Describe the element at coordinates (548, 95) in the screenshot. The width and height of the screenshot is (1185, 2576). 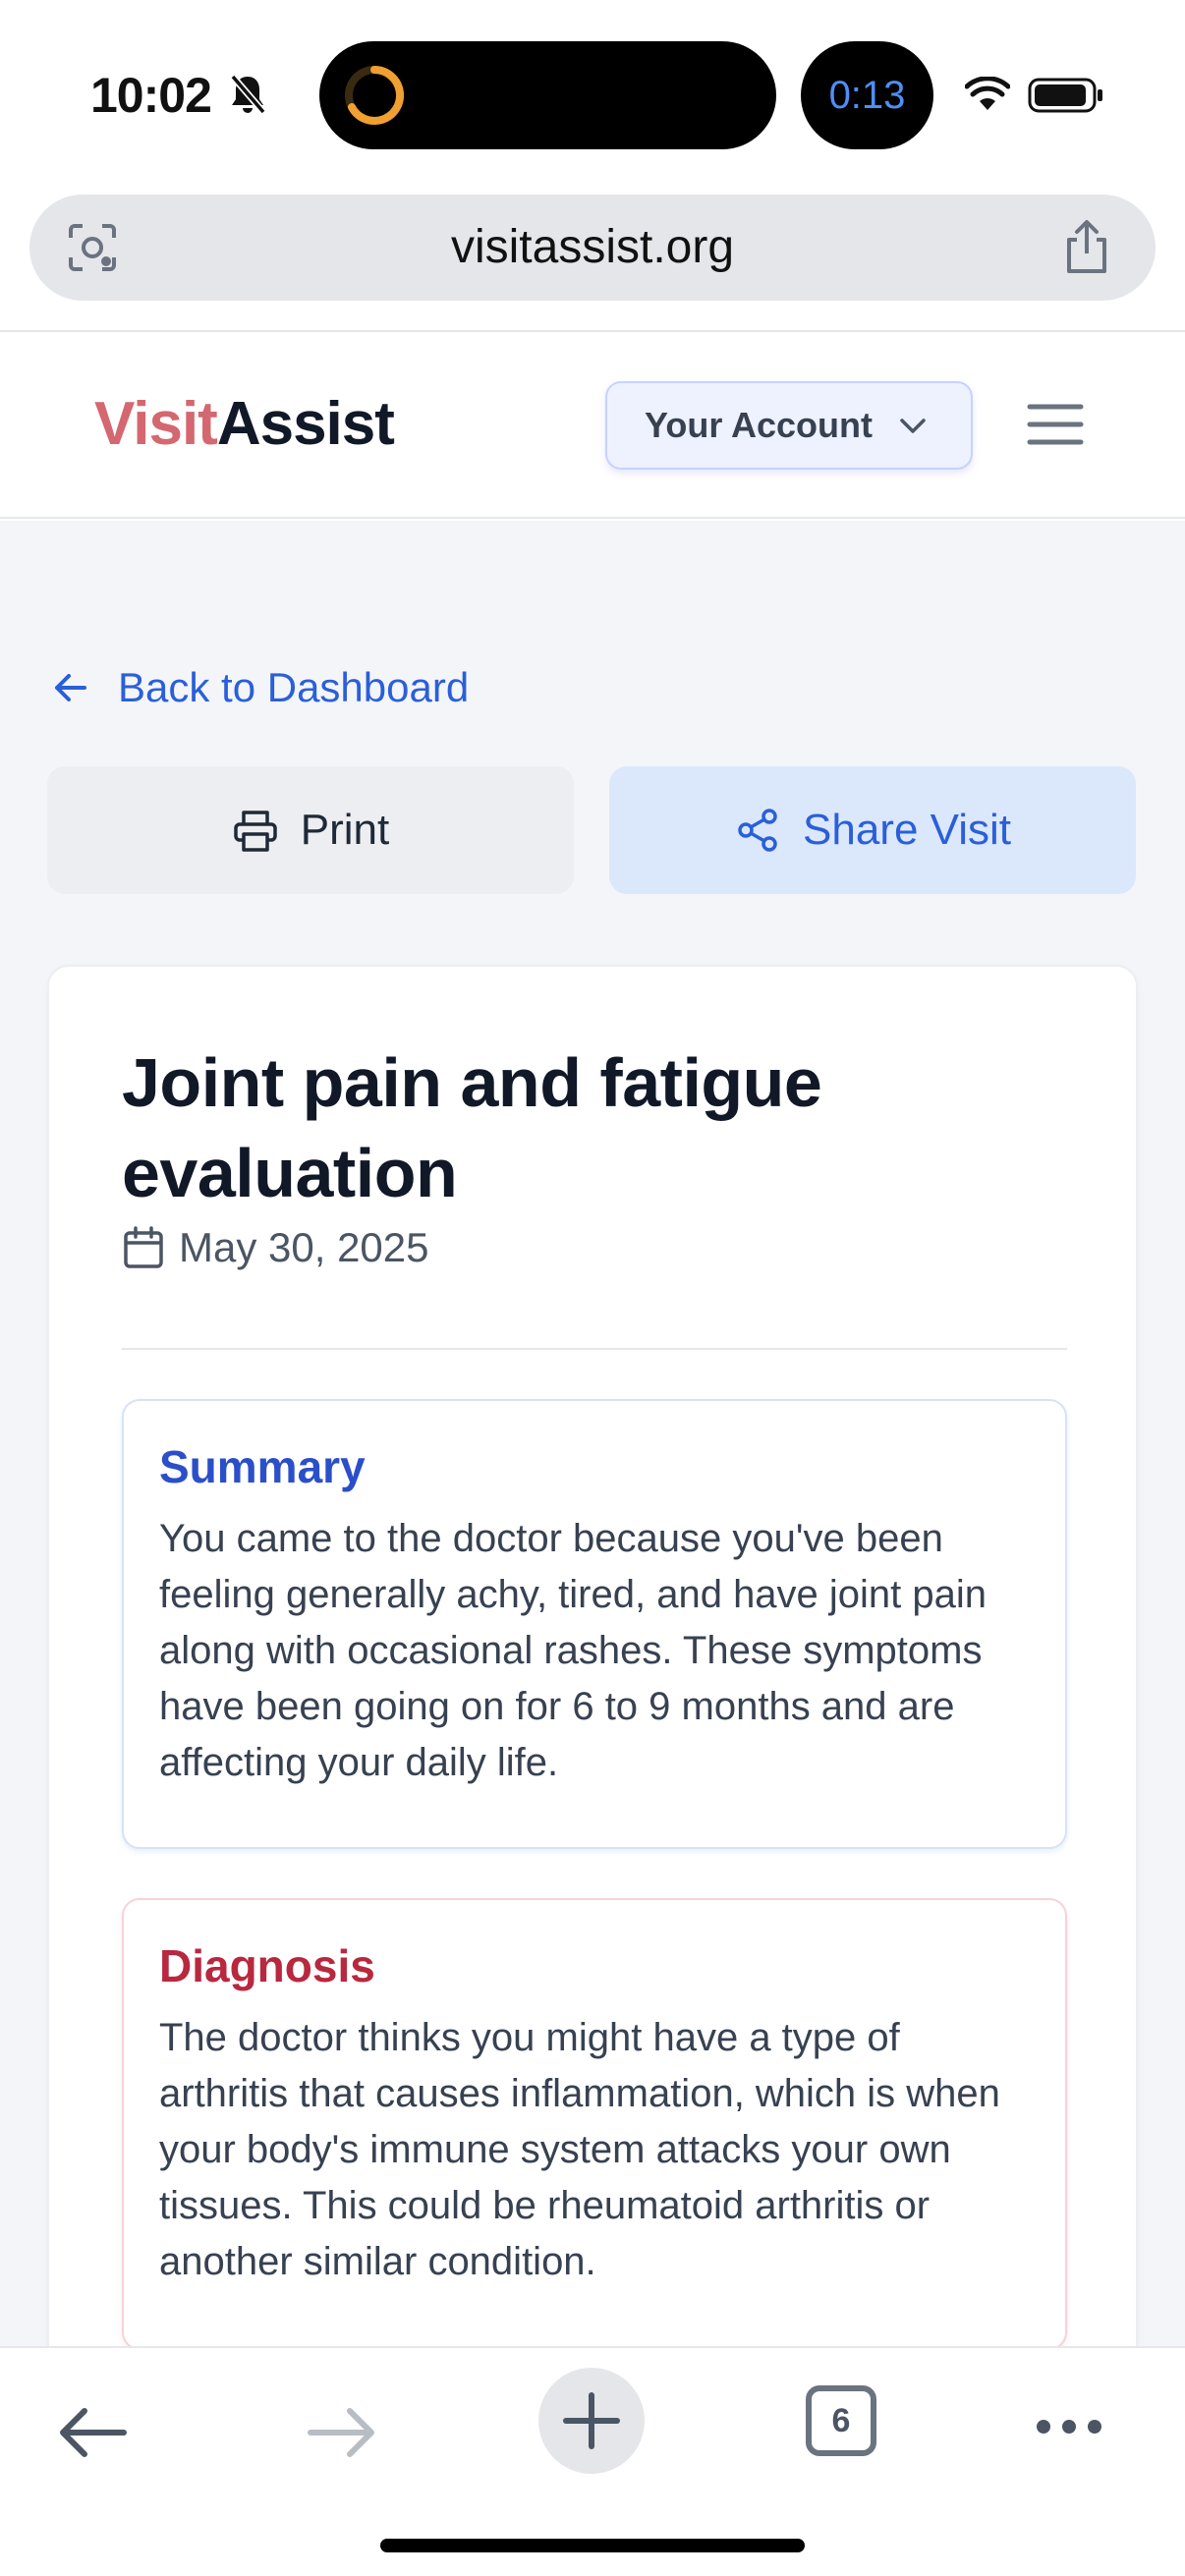
I see `dynamic-island` at that location.